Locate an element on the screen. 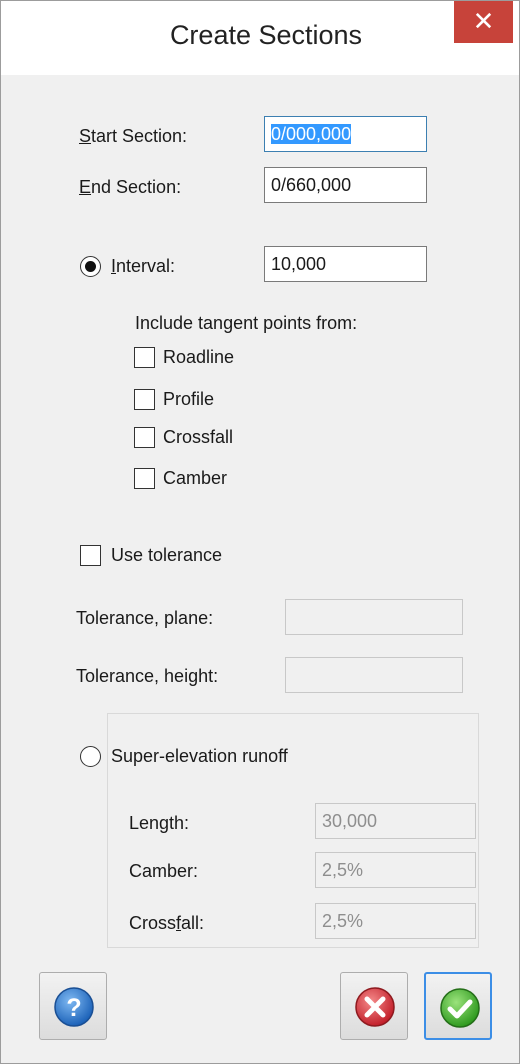 The height and width of the screenshot is (1064, 520). tangent-heading: Include tangent points from: is located at coordinates (246, 323).